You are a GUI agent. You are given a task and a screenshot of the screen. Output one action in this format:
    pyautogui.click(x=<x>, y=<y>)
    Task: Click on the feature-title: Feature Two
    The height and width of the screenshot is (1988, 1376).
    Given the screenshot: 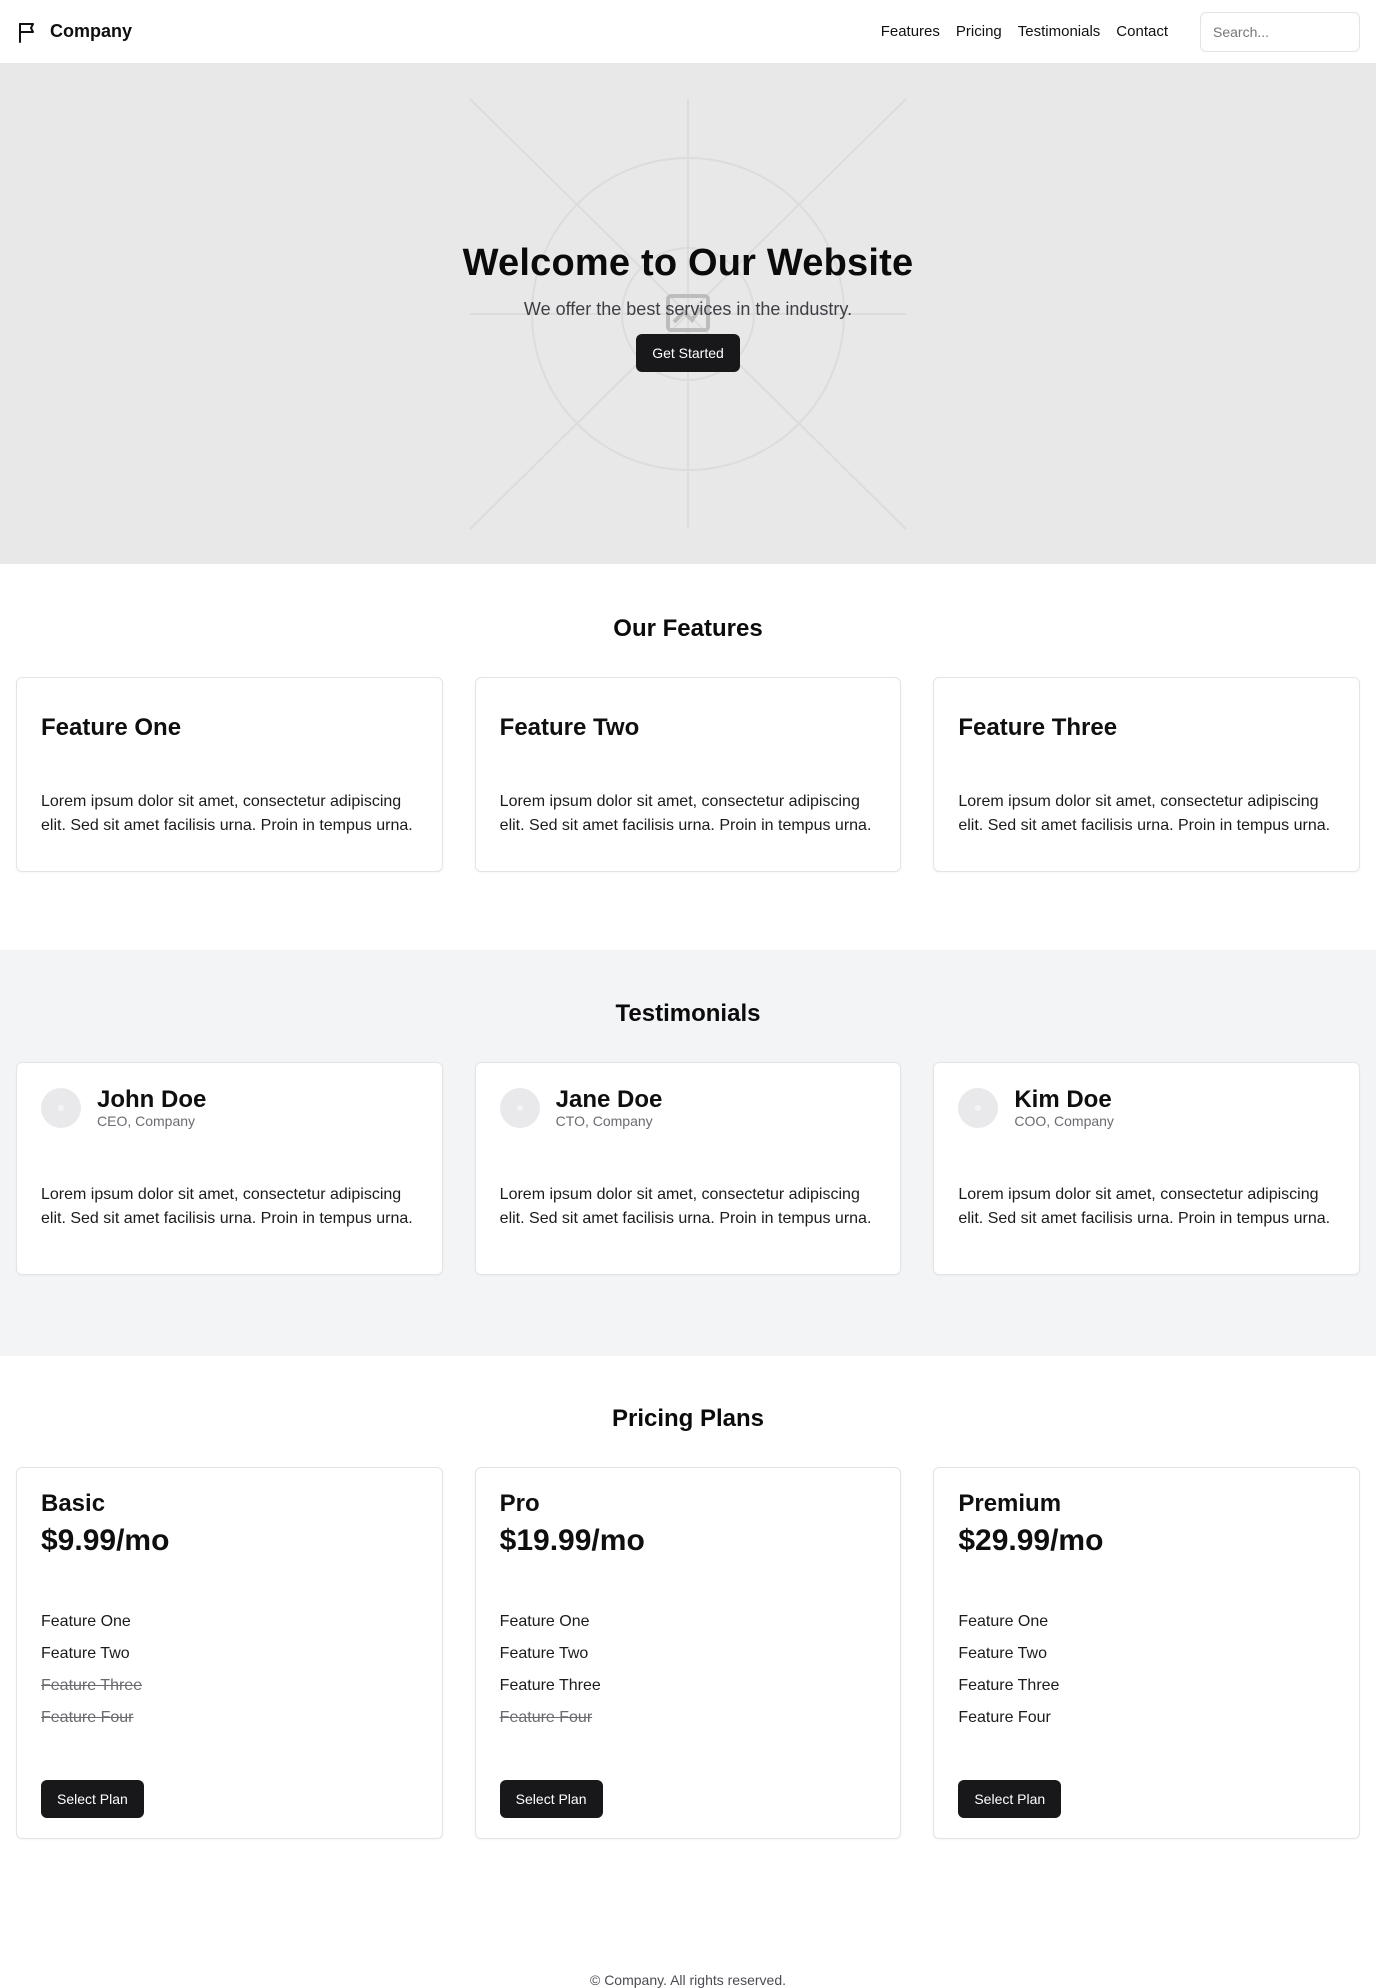 What is the action you would take?
    pyautogui.click(x=569, y=727)
    